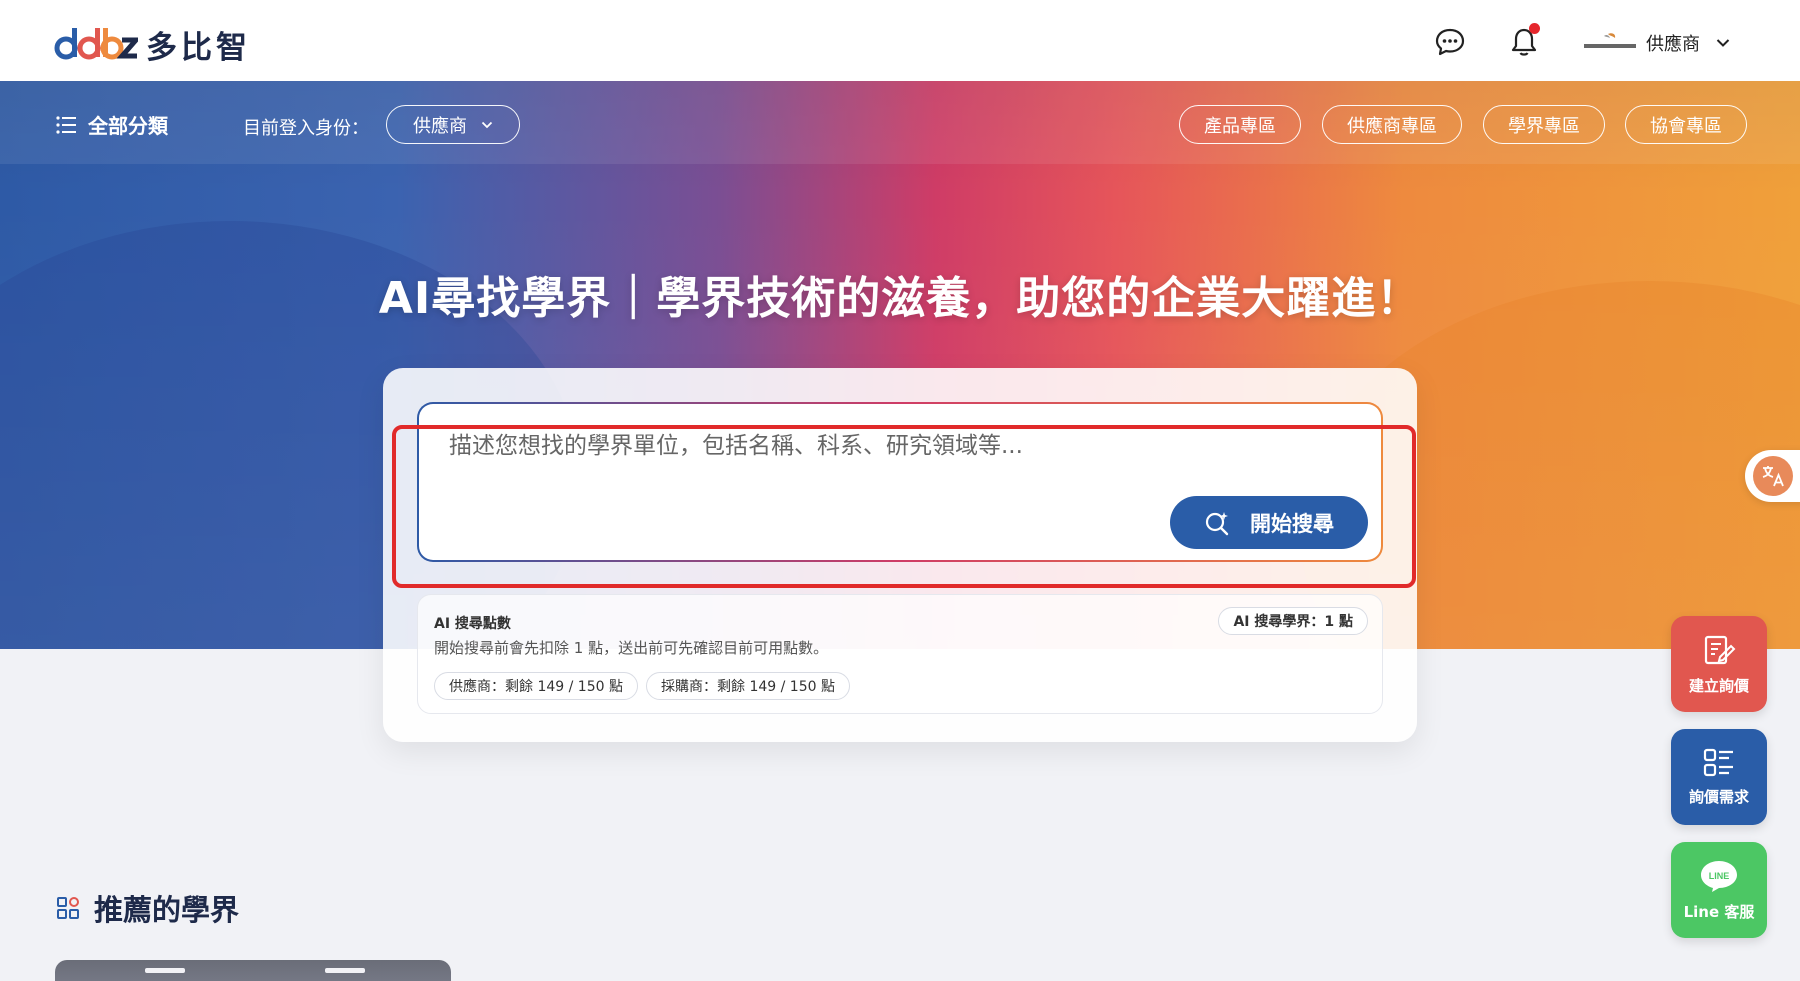 The width and height of the screenshot is (1800, 981). I want to click on zone-associations-button: 協會專區, so click(1686, 124).